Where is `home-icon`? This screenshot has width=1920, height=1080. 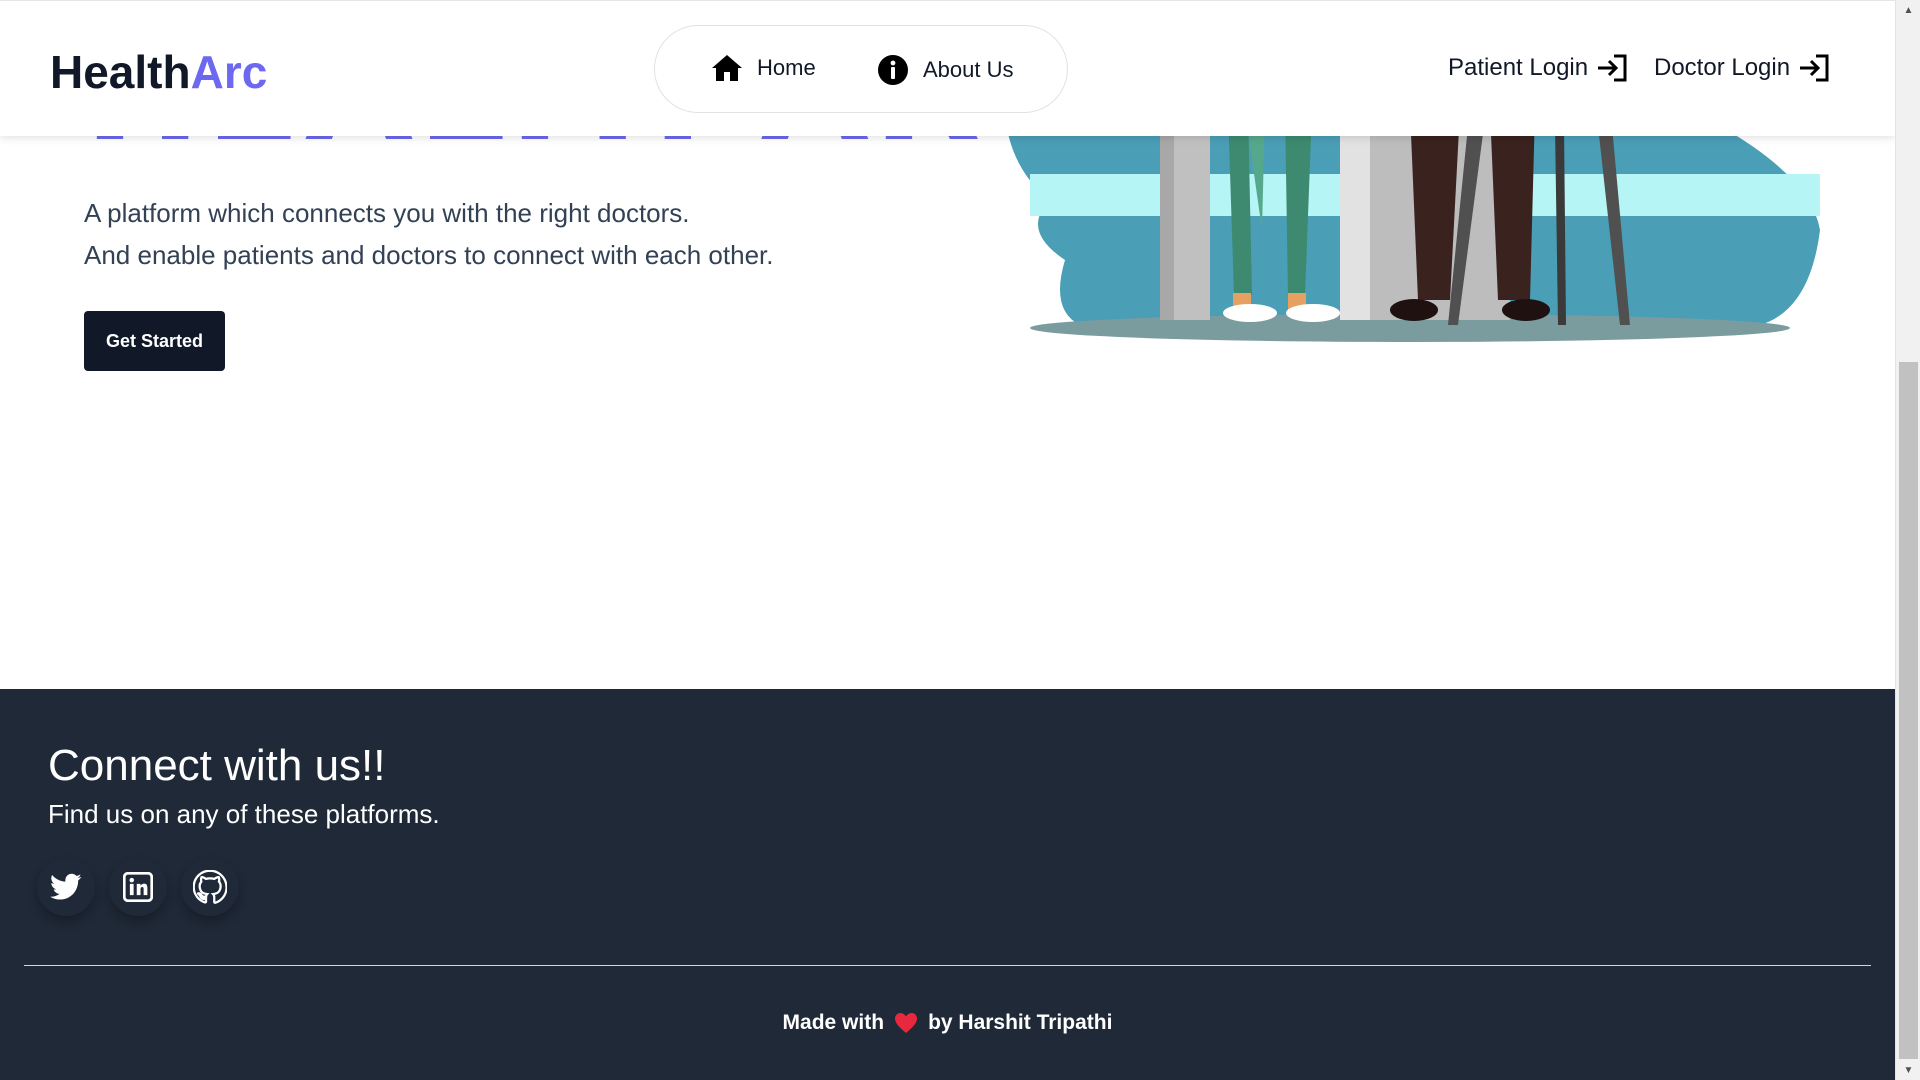
home-icon is located at coordinates (727, 68).